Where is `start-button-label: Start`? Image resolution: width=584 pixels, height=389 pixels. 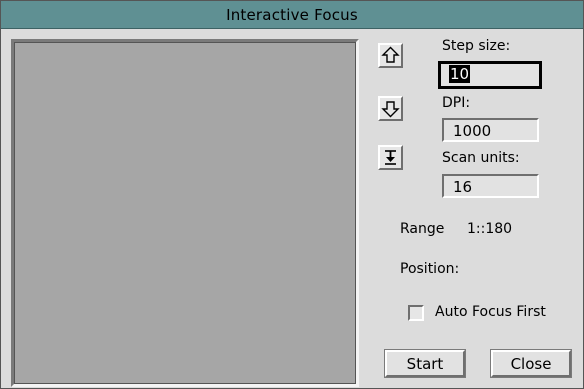
start-button-label: Start is located at coordinates (425, 363).